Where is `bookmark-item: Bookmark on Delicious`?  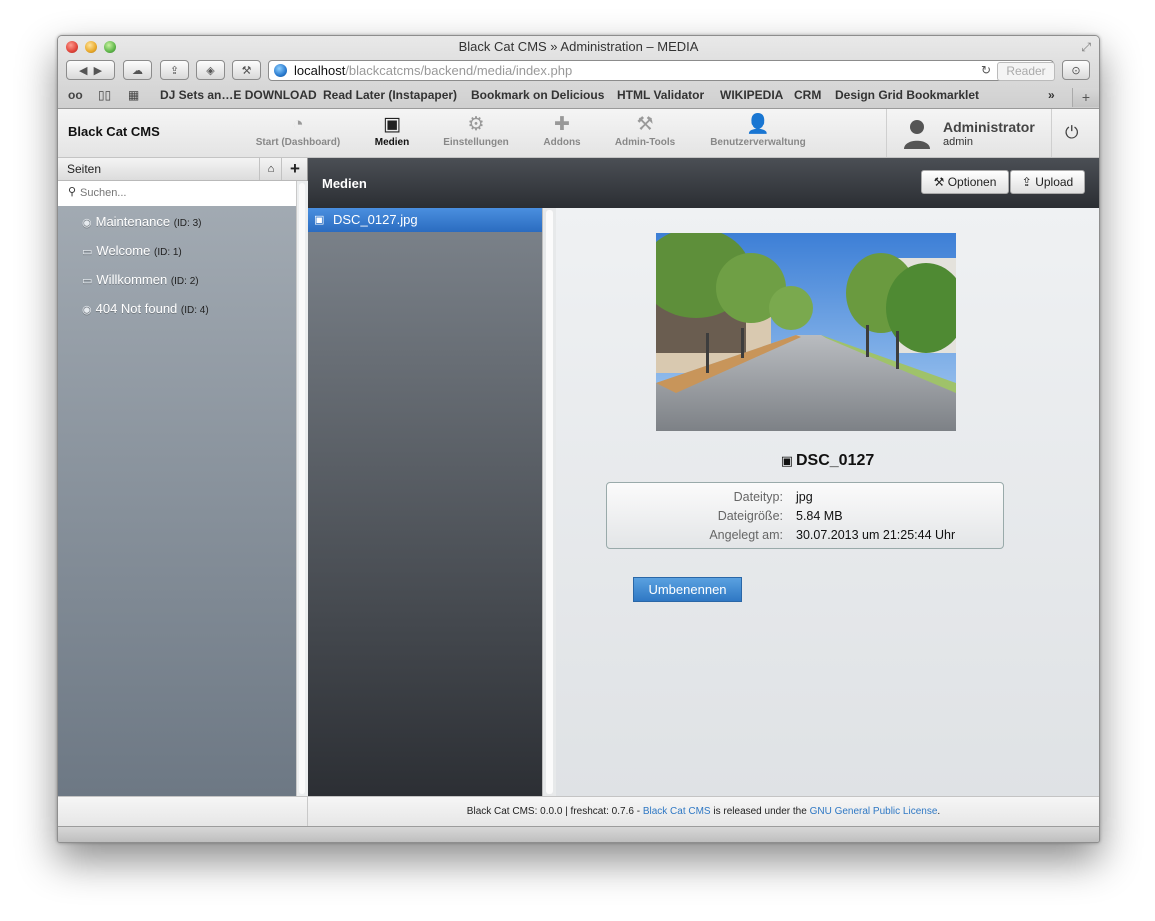
bookmark-item: Bookmark on Delicious is located at coordinates (537, 95).